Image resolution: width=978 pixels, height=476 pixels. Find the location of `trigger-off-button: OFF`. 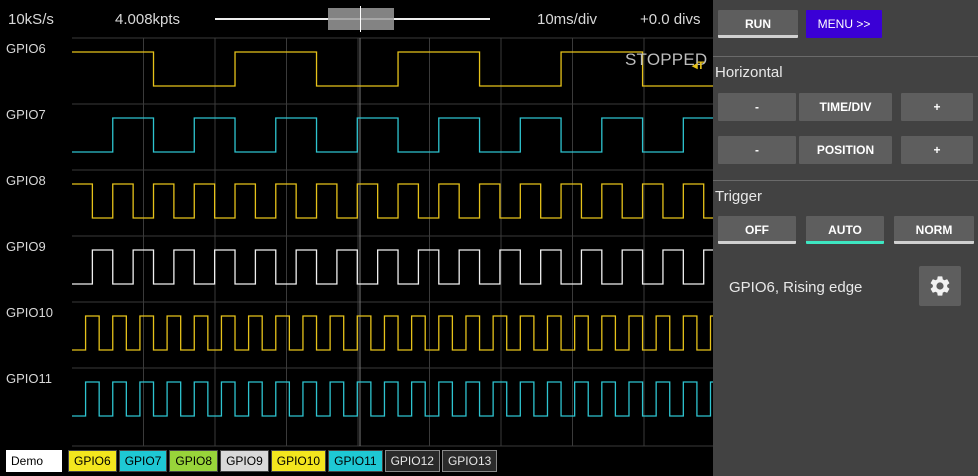

trigger-off-button: OFF is located at coordinates (757, 230).